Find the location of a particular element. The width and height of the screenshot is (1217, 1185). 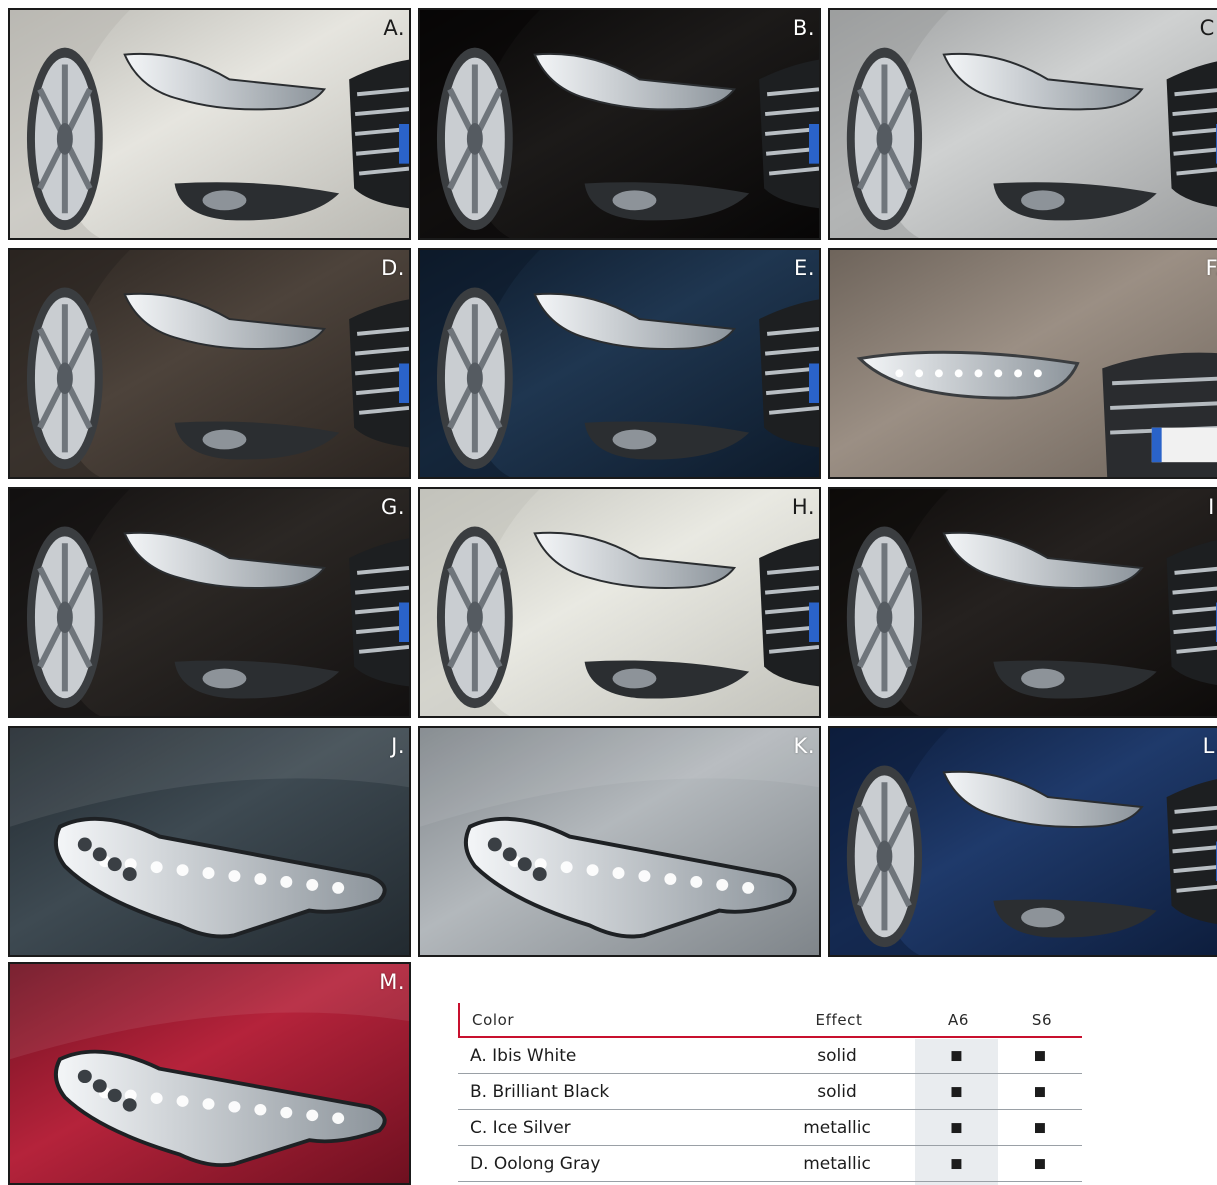

color-swatch-e: E. is located at coordinates (619, 363).